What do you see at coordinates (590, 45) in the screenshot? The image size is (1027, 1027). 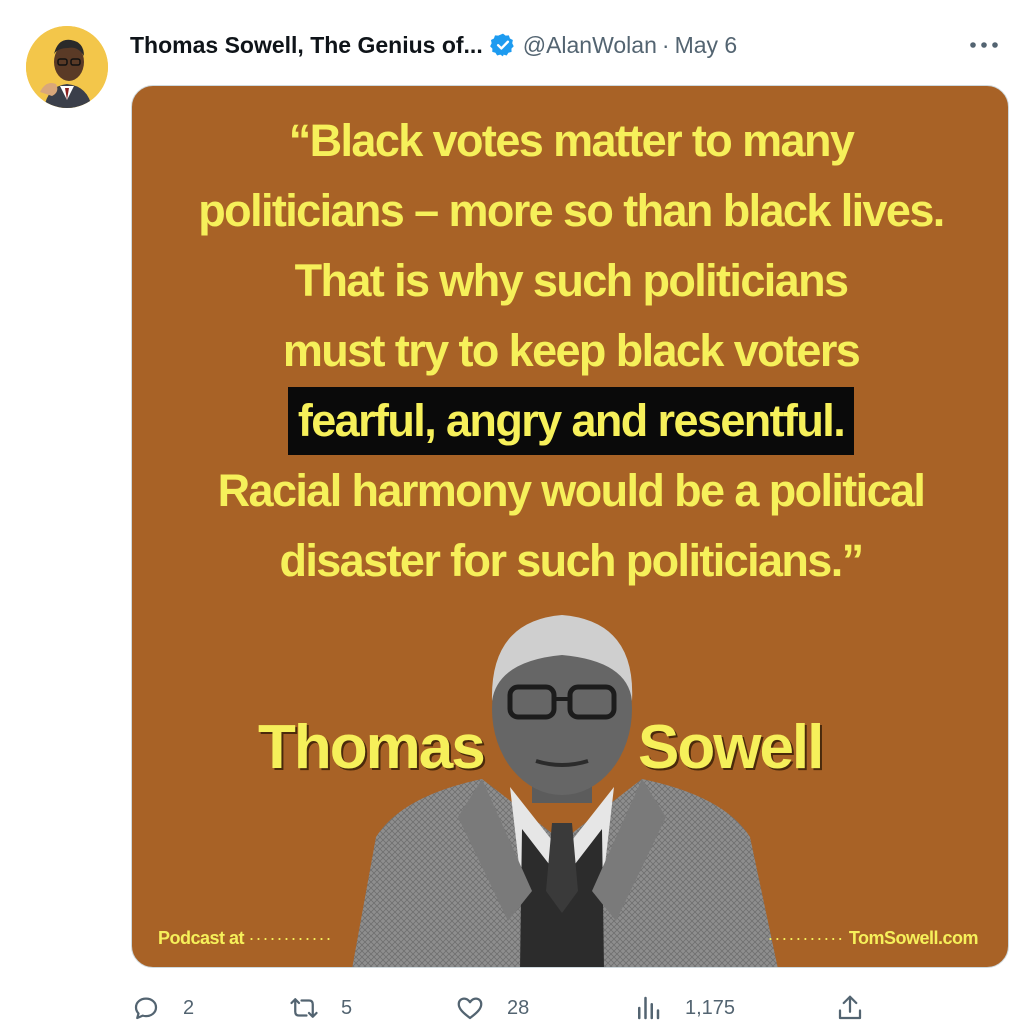 I see `author-handle: @AlanWolan` at bounding box center [590, 45].